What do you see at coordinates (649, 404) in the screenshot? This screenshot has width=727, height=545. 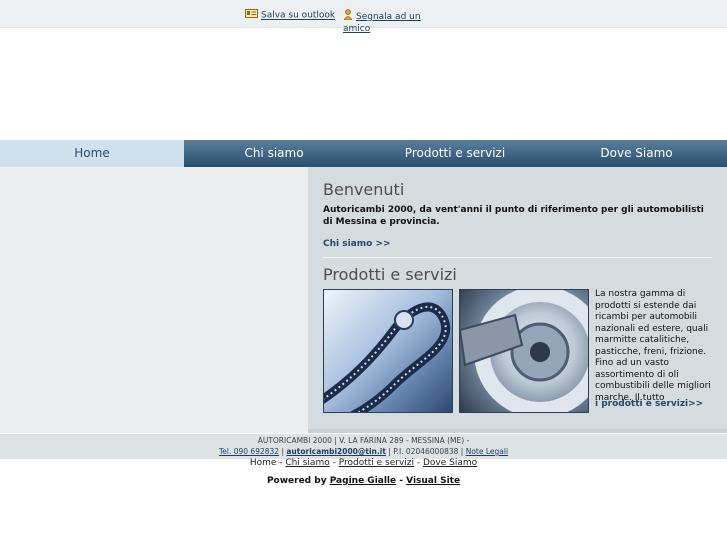 I see `prodotti-servizi-link: i prodotti e servizi>>` at bounding box center [649, 404].